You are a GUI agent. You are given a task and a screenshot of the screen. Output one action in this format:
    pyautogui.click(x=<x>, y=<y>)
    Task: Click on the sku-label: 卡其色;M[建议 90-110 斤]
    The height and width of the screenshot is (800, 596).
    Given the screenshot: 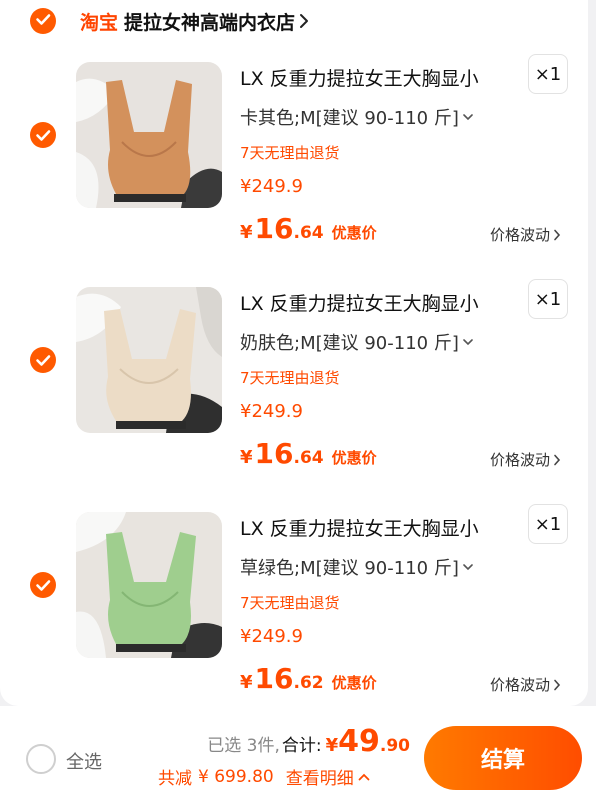 What is the action you would take?
    pyautogui.click(x=349, y=118)
    